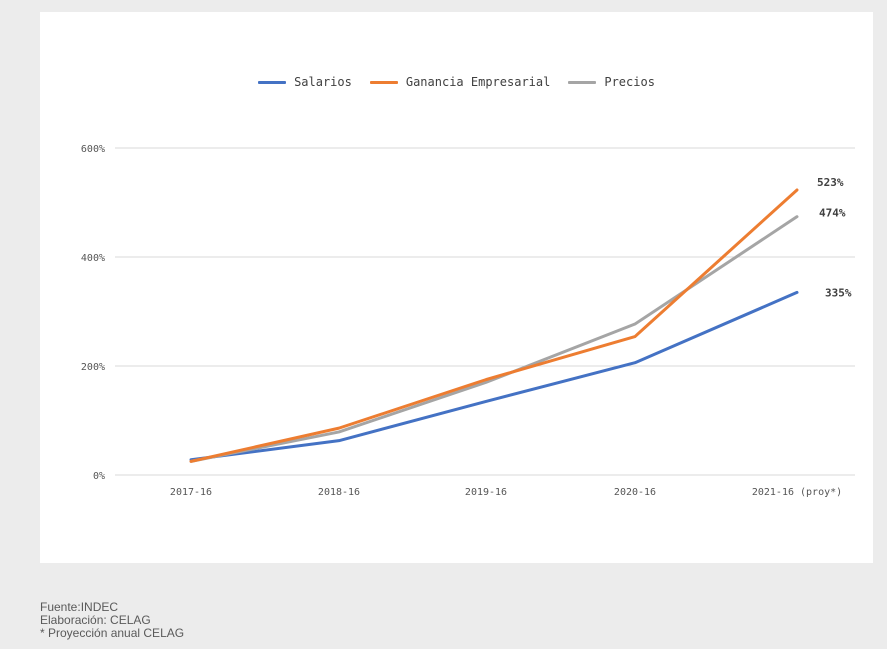 The width and height of the screenshot is (887, 649). I want to click on y-tick-label-0: 0%, so click(99, 476).